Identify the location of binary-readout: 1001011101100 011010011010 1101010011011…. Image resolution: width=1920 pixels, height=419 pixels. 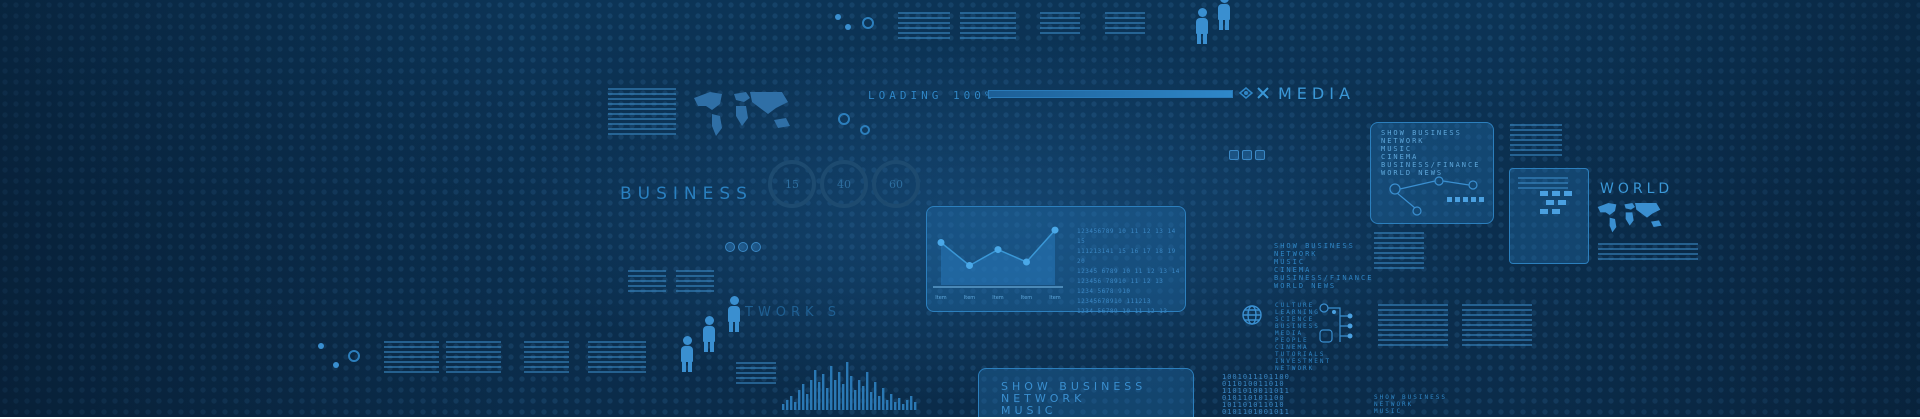
(1256, 395).